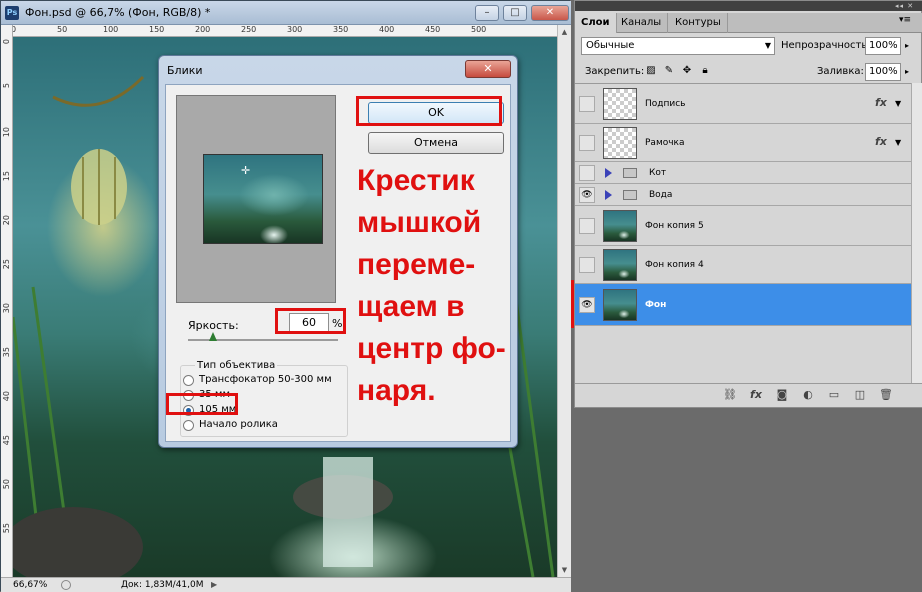  Describe the element at coordinates (907, 71) in the screenshot. I see `fill-arrow-icon: ▸` at that location.